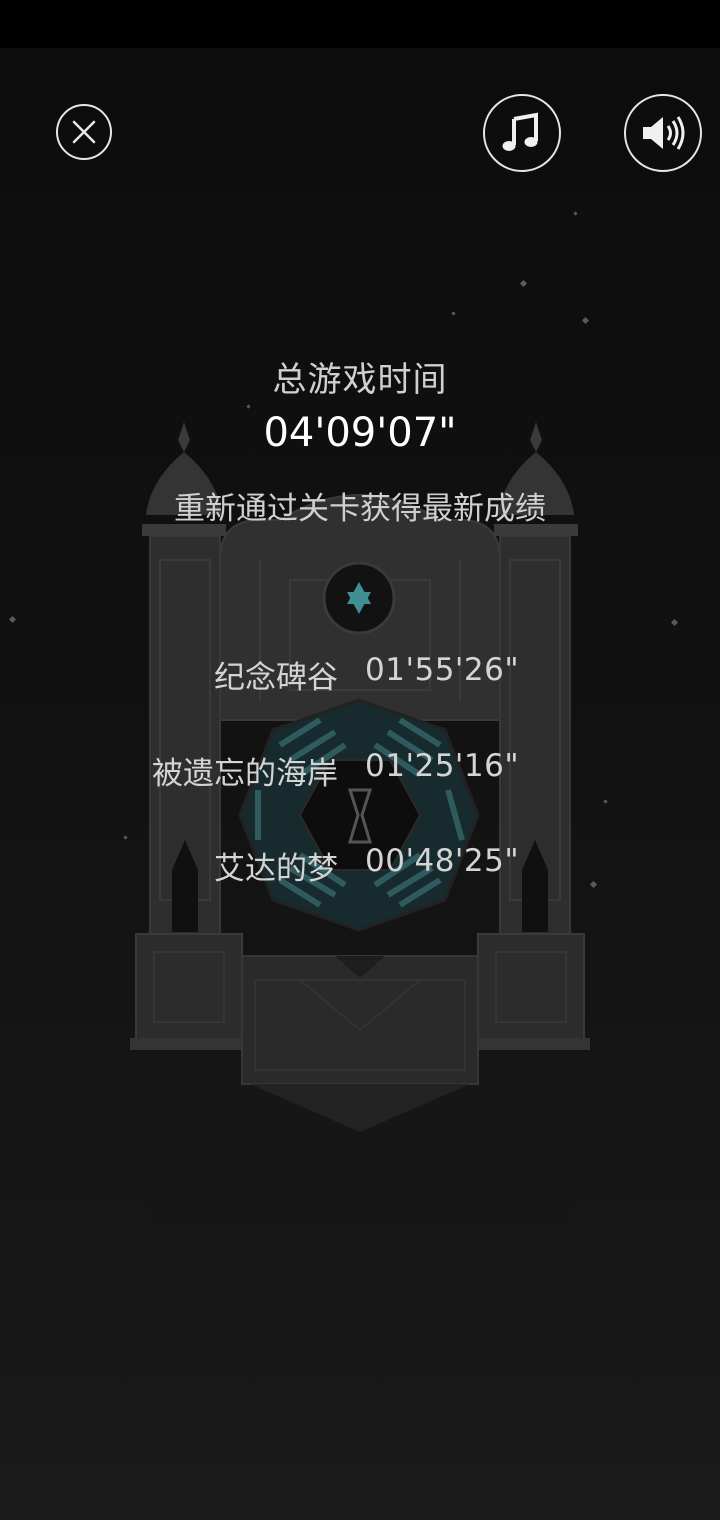 The height and width of the screenshot is (1520, 720). What do you see at coordinates (360, 770) in the screenshot?
I see `chapter-row: 被遗忘的海岸 01'25'16"` at bounding box center [360, 770].